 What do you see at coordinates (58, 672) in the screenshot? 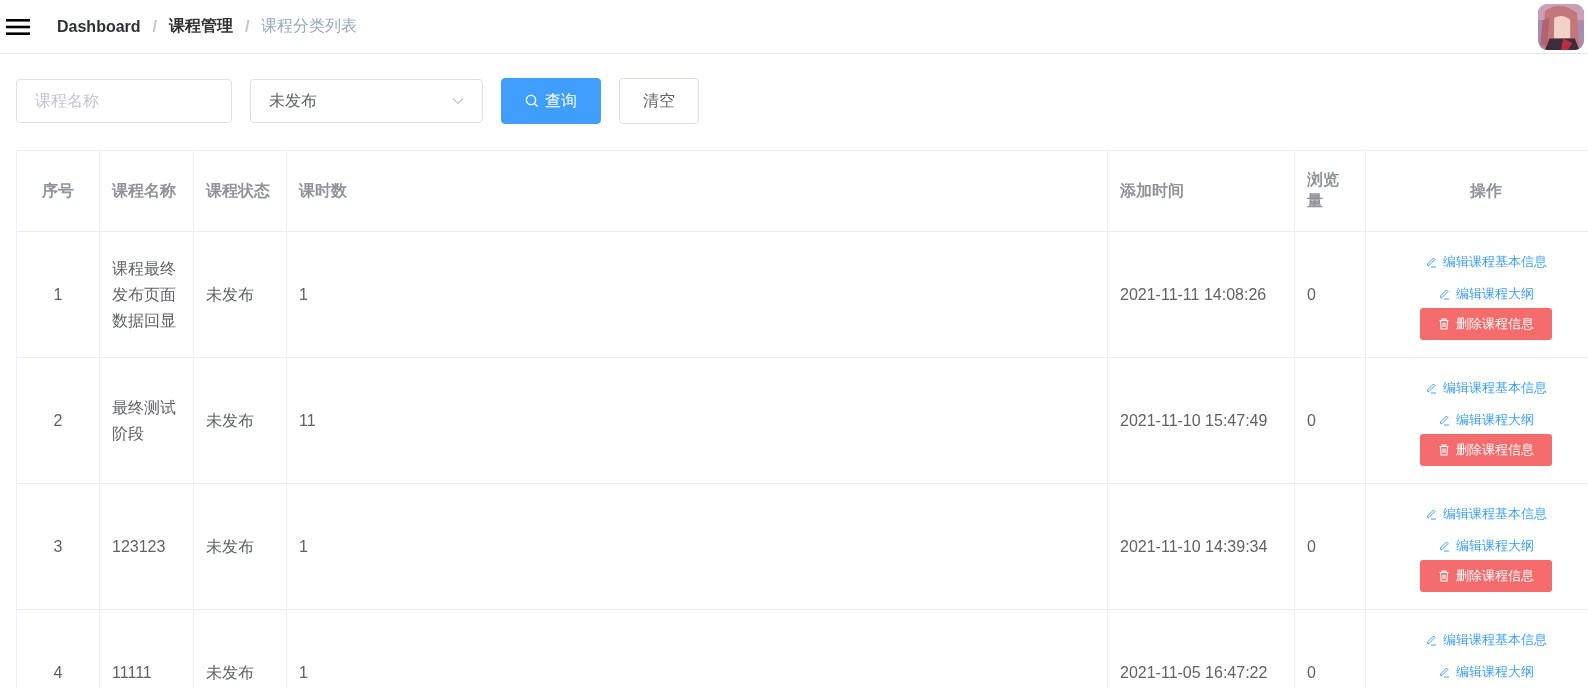
I see `index-cell: 4` at bounding box center [58, 672].